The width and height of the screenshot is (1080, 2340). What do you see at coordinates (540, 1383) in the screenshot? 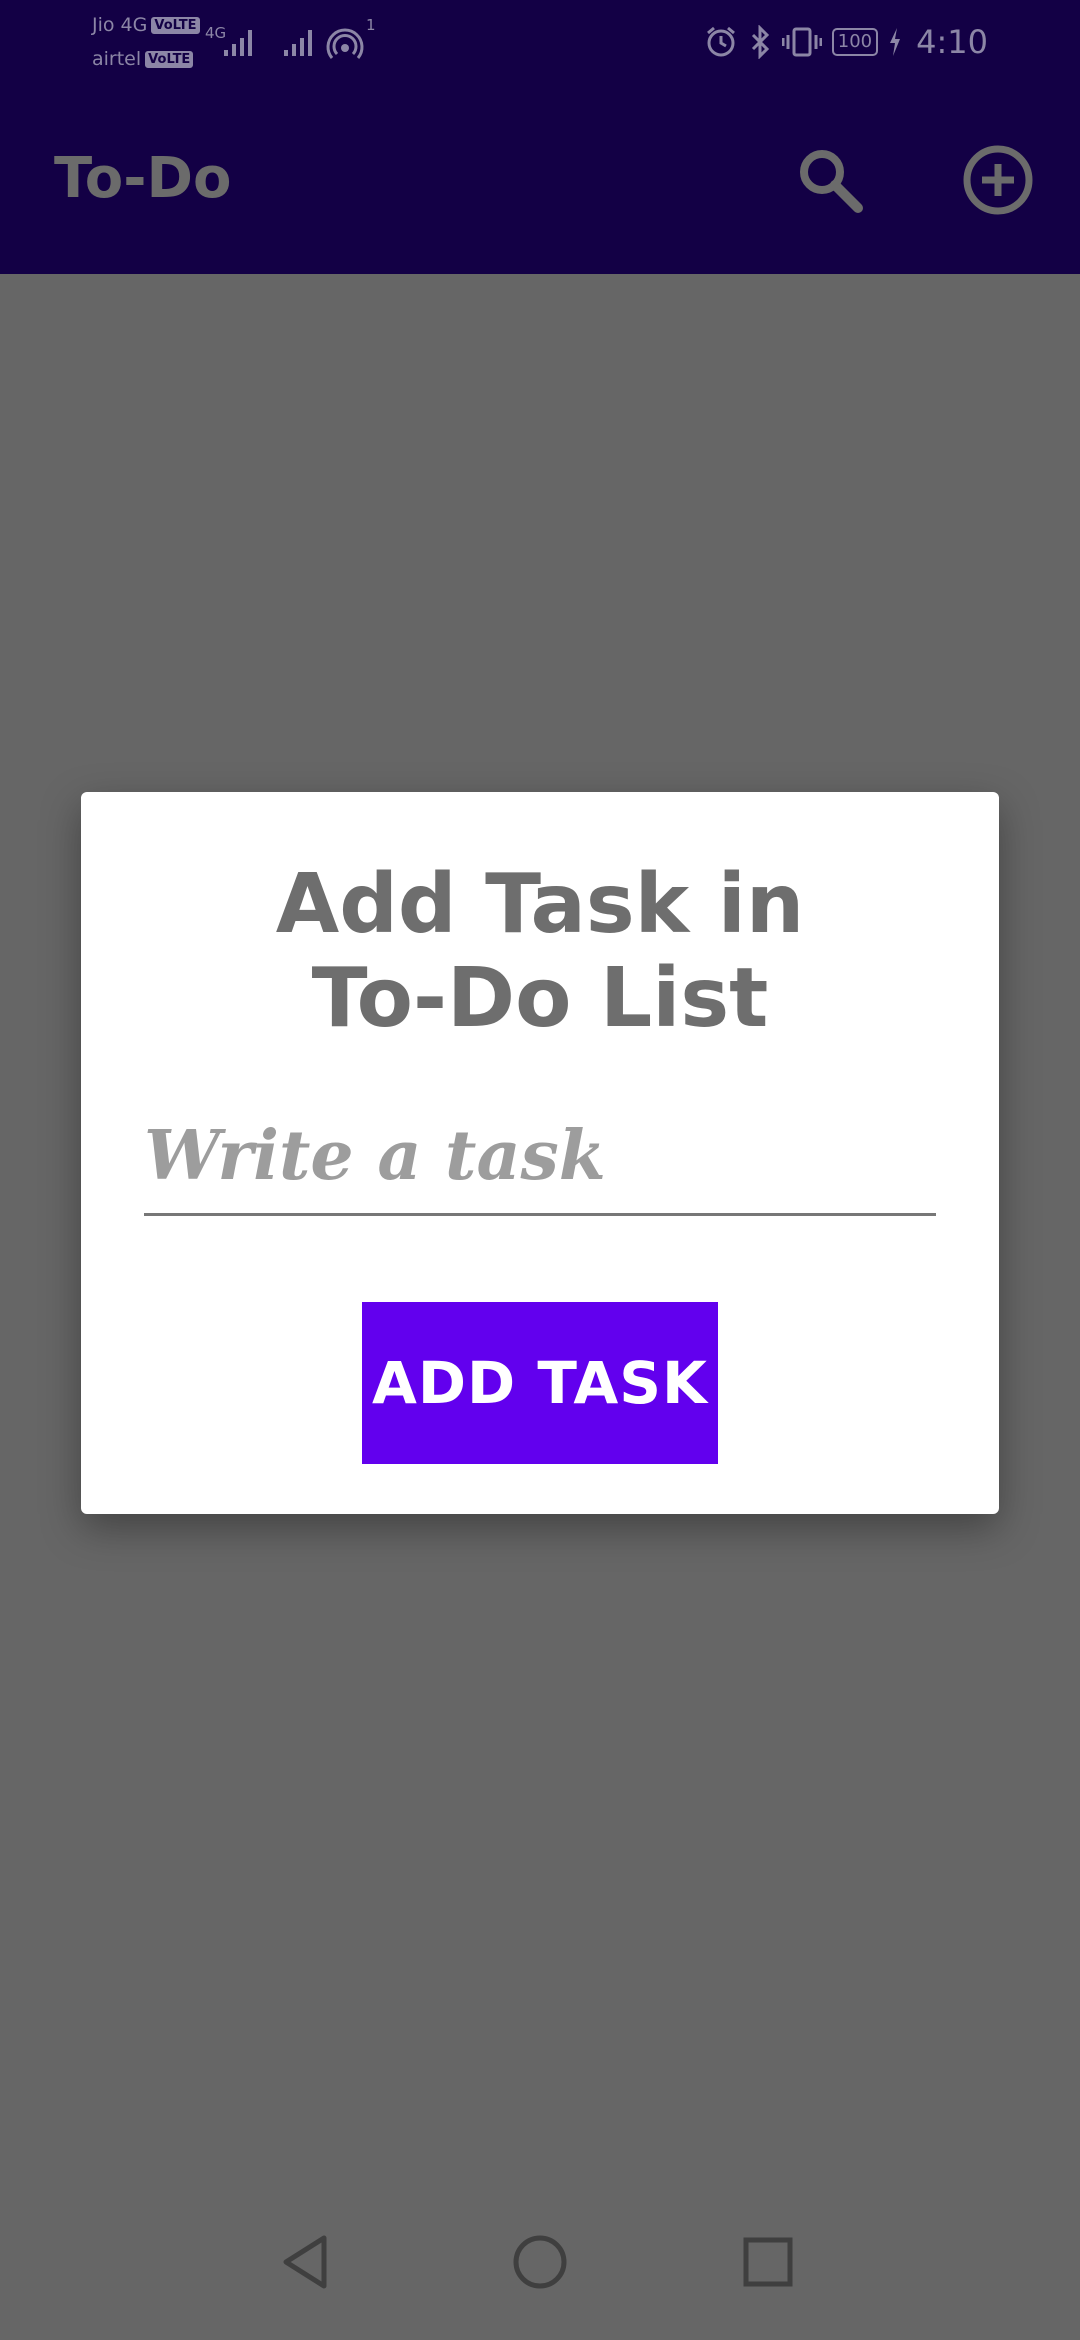
I see `add-task-button: ADD TASK` at bounding box center [540, 1383].